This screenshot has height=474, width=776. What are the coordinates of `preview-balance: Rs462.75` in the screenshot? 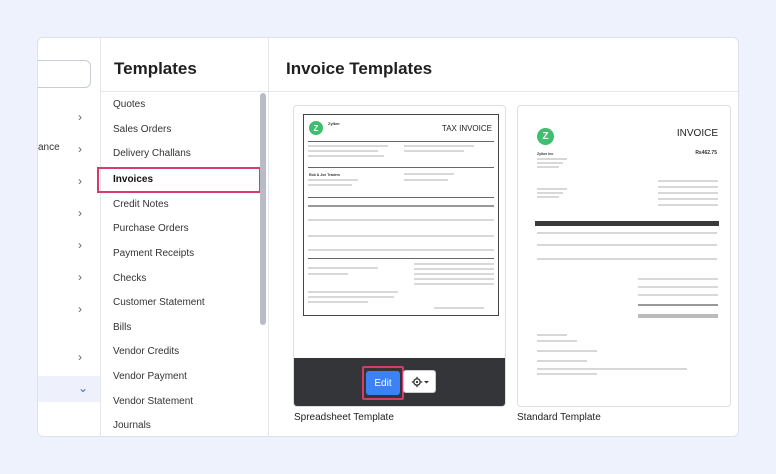 It's located at (706, 153).